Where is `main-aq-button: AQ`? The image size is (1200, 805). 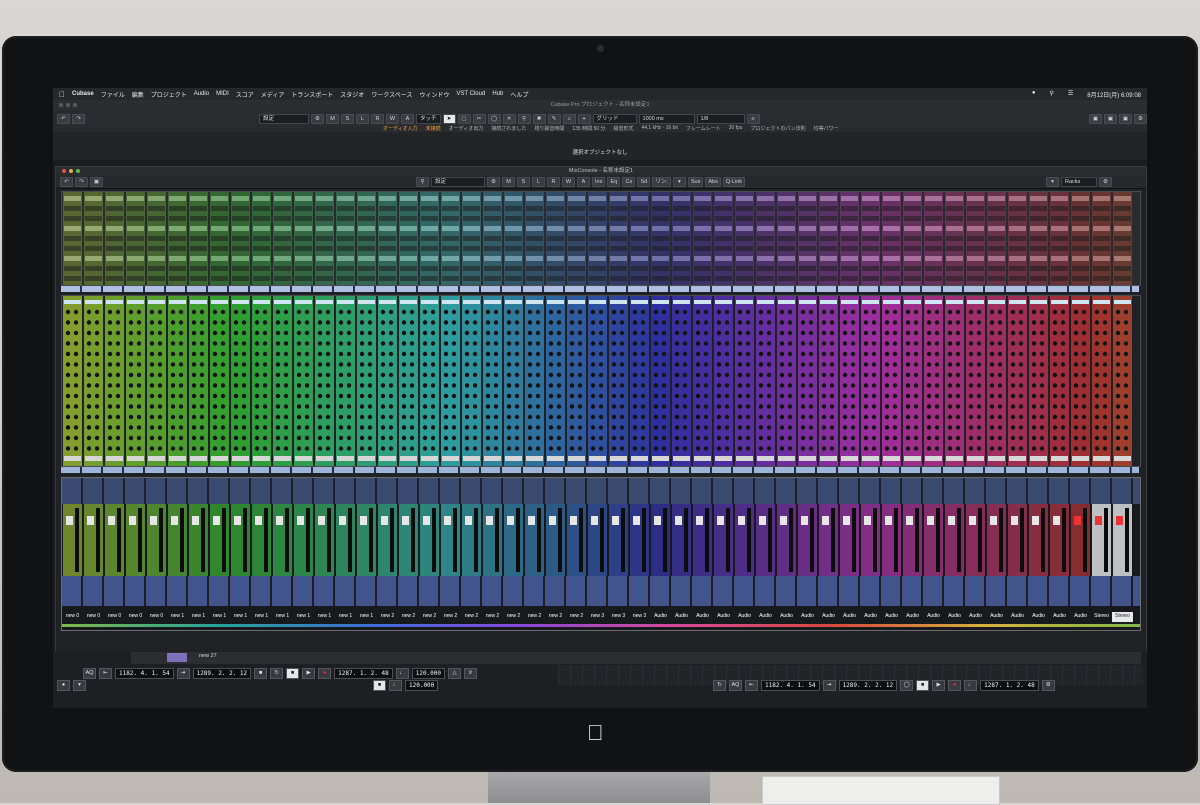 main-aq-button: AQ is located at coordinates (735, 685).